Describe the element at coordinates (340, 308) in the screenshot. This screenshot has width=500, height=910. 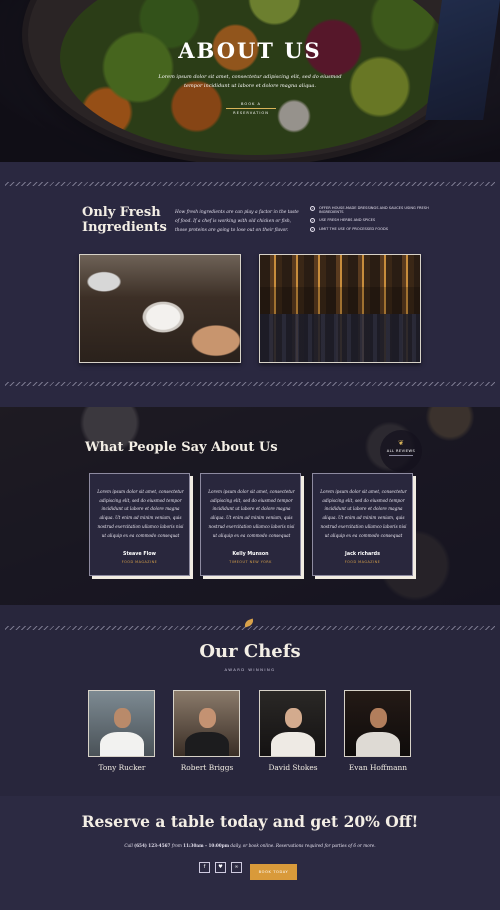
I see `restaurant-interior-photo` at that location.